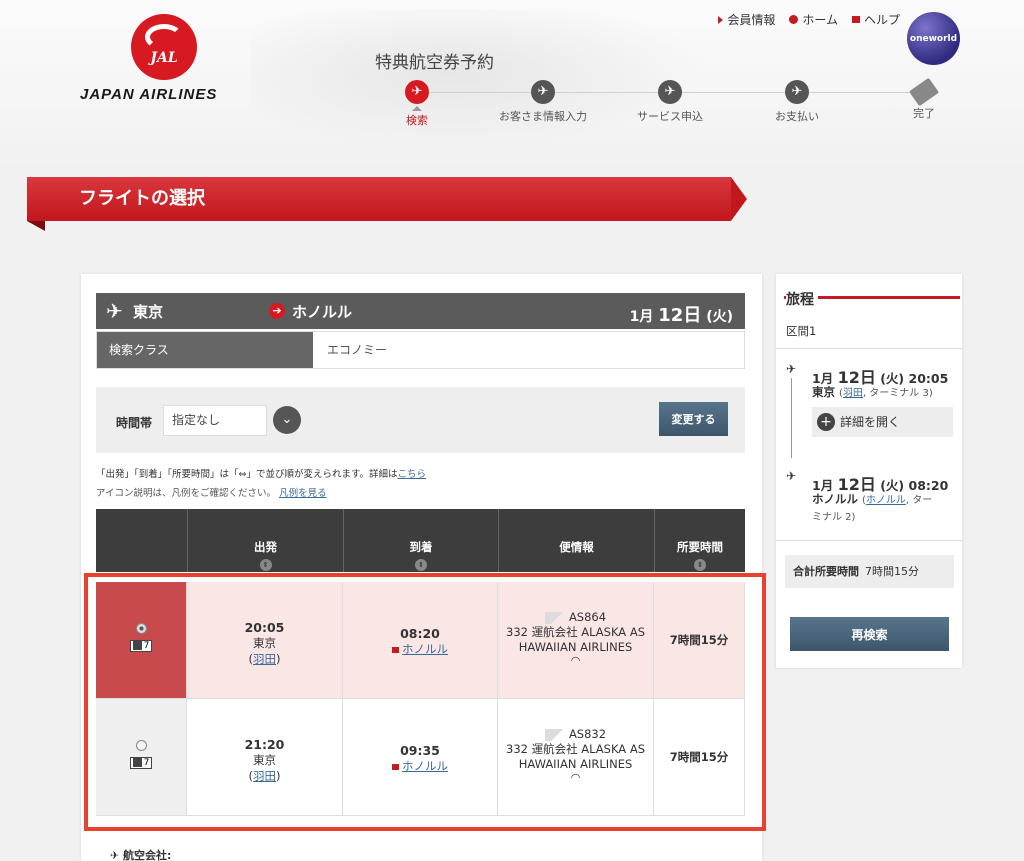 The height and width of the screenshot is (861, 1024). Describe the element at coordinates (746, 19) in the screenshot. I see `member-info-link: 会員情報` at that location.